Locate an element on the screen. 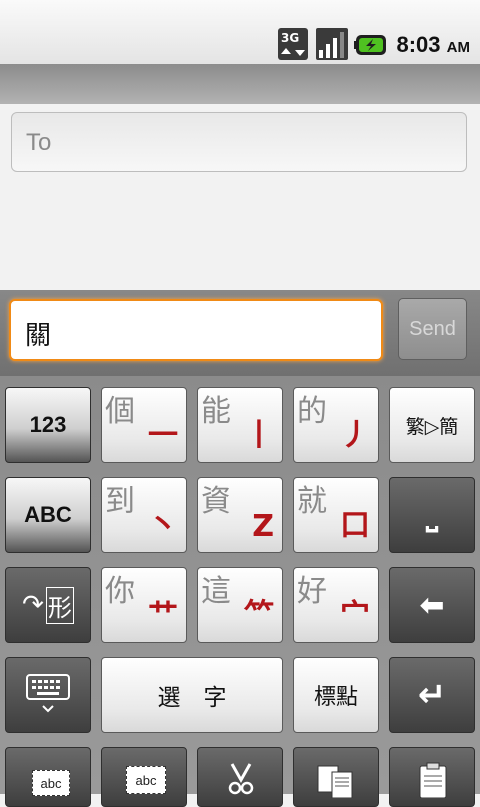 The height and width of the screenshot is (807, 480). text-cursor-icon: abc is located at coordinates (146, 780).